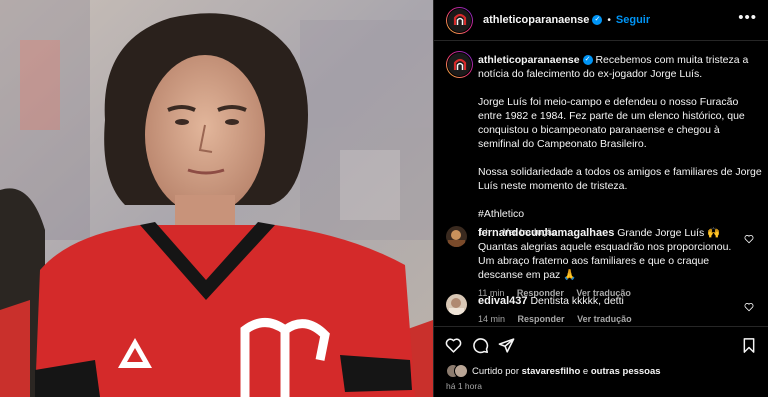  Describe the element at coordinates (536, 20) in the screenshot. I see `header-username: athleticoparanaense` at that location.